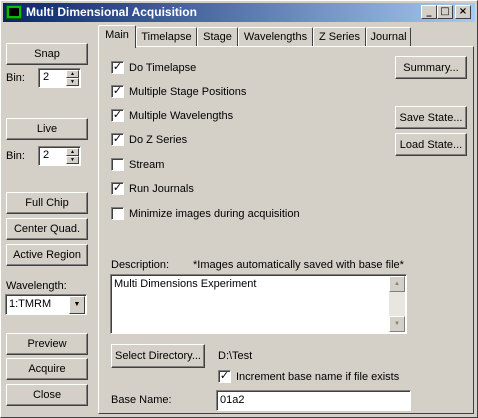 The width and height of the screenshot is (478, 418). Describe the element at coordinates (235, 356) in the screenshot. I see `directory-path: D:\Test` at that location.